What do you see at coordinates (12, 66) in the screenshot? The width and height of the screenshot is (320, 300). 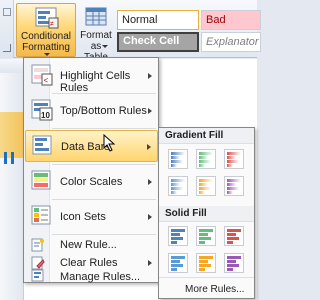 I see `column-header` at bounding box center [12, 66].